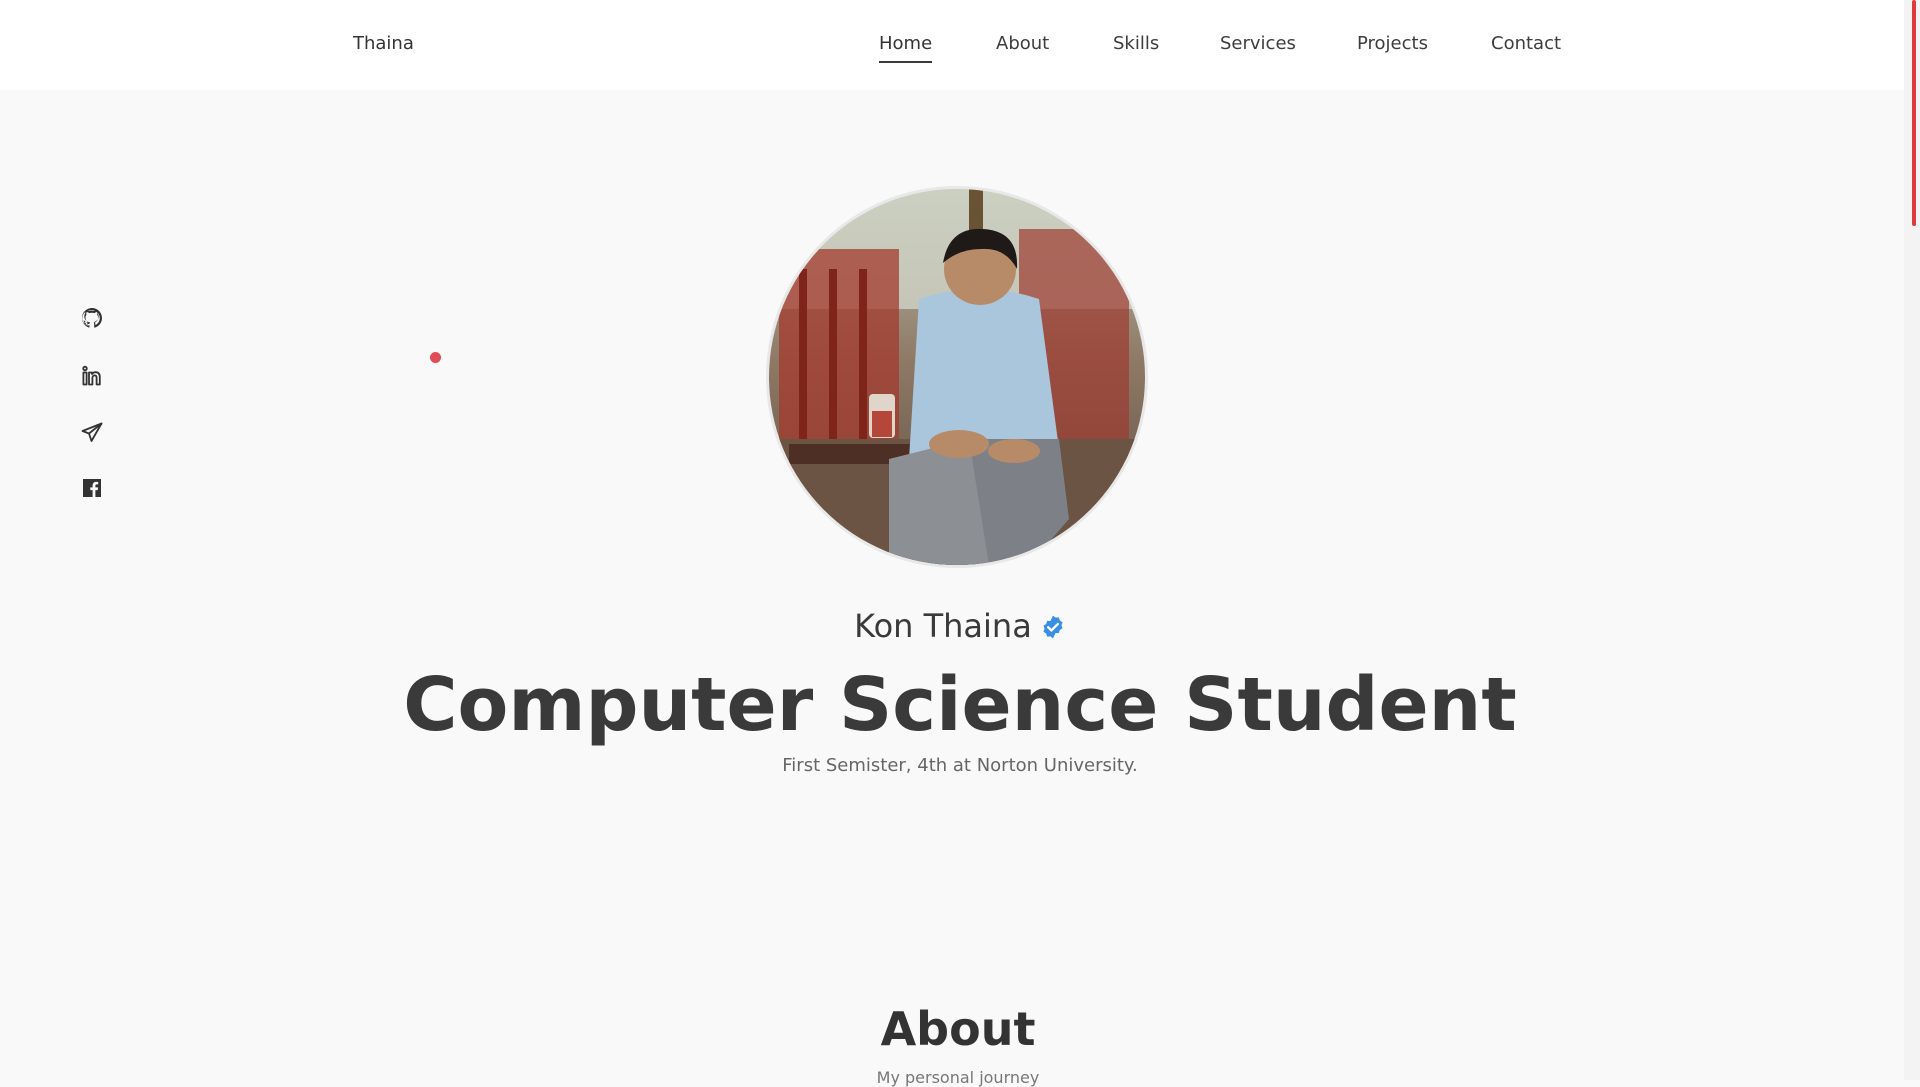  Describe the element at coordinates (1914, 113) in the screenshot. I see `scrollbar-thumb` at that location.